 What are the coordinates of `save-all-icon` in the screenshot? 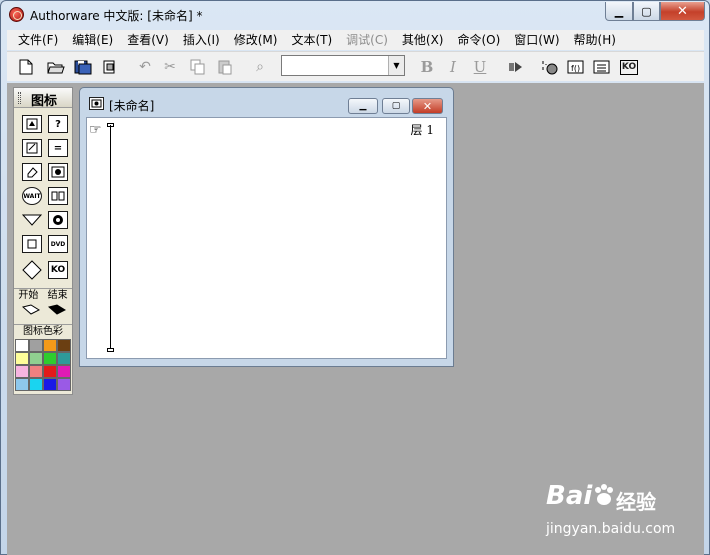 It's located at (83, 67).